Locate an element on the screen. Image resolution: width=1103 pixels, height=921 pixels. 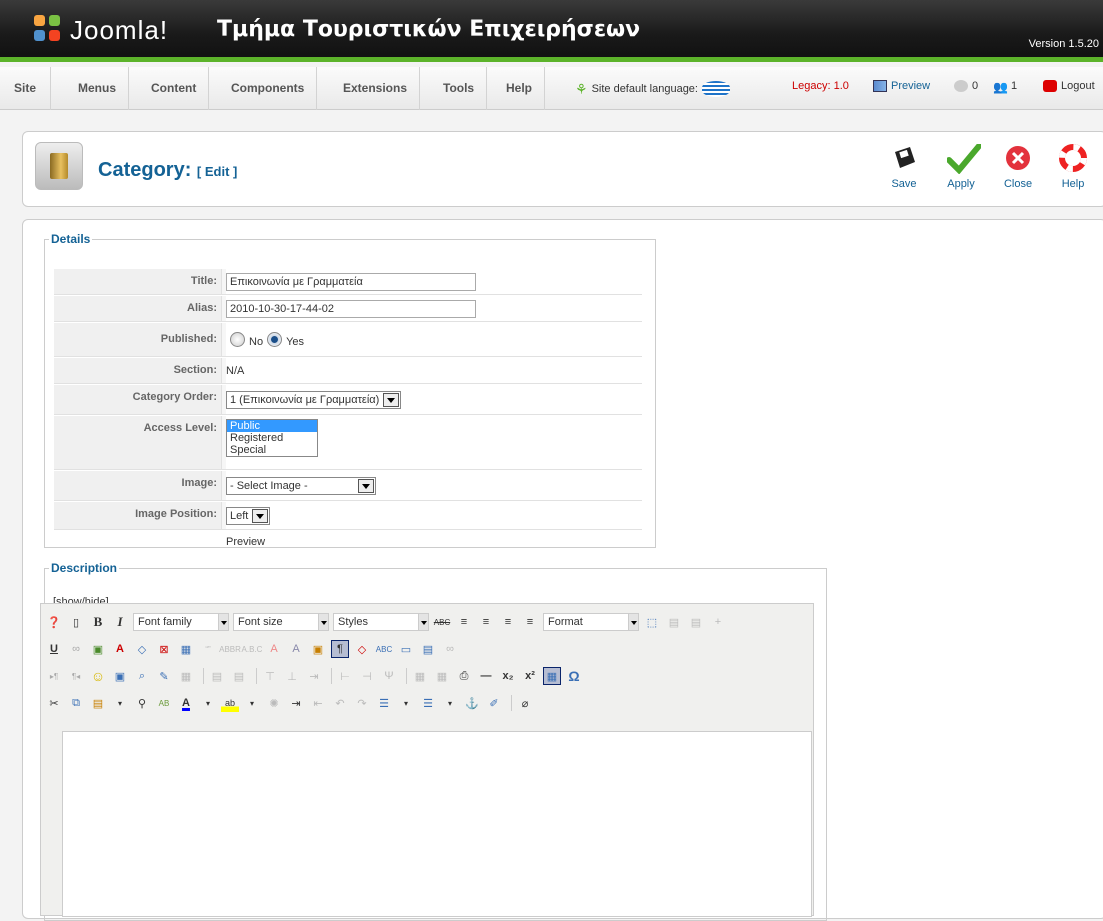
font-family-select: Font family is located at coordinates (181, 622).